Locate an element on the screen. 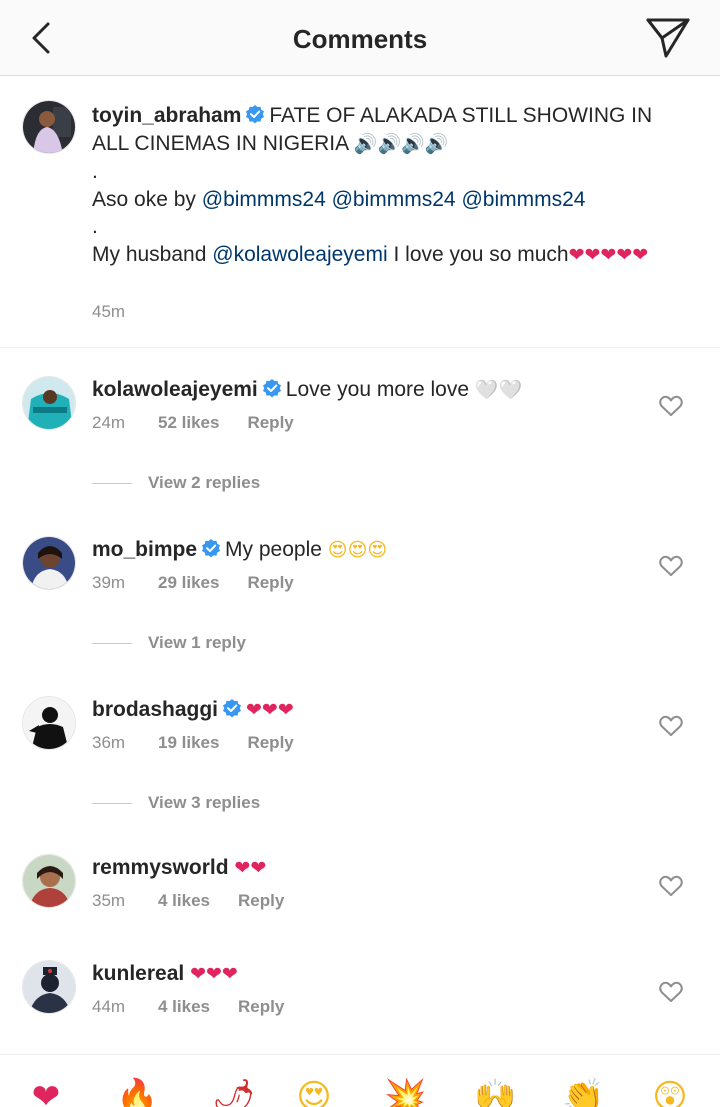 The height and width of the screenshot is (1107, 720). view-replies-link: View 3 replies is located at coordinates (176, 803).